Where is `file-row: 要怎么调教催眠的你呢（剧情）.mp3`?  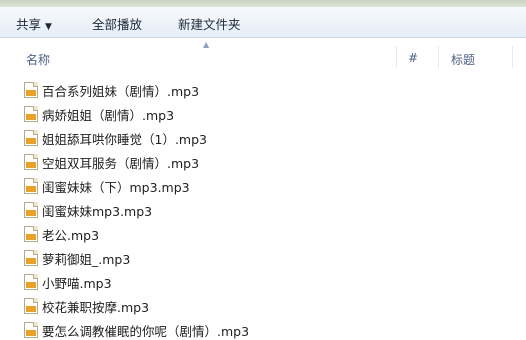
file-row: 要怎么调教催眠的你呢（剧情）.mp3 is located at coordinates (214, 330).